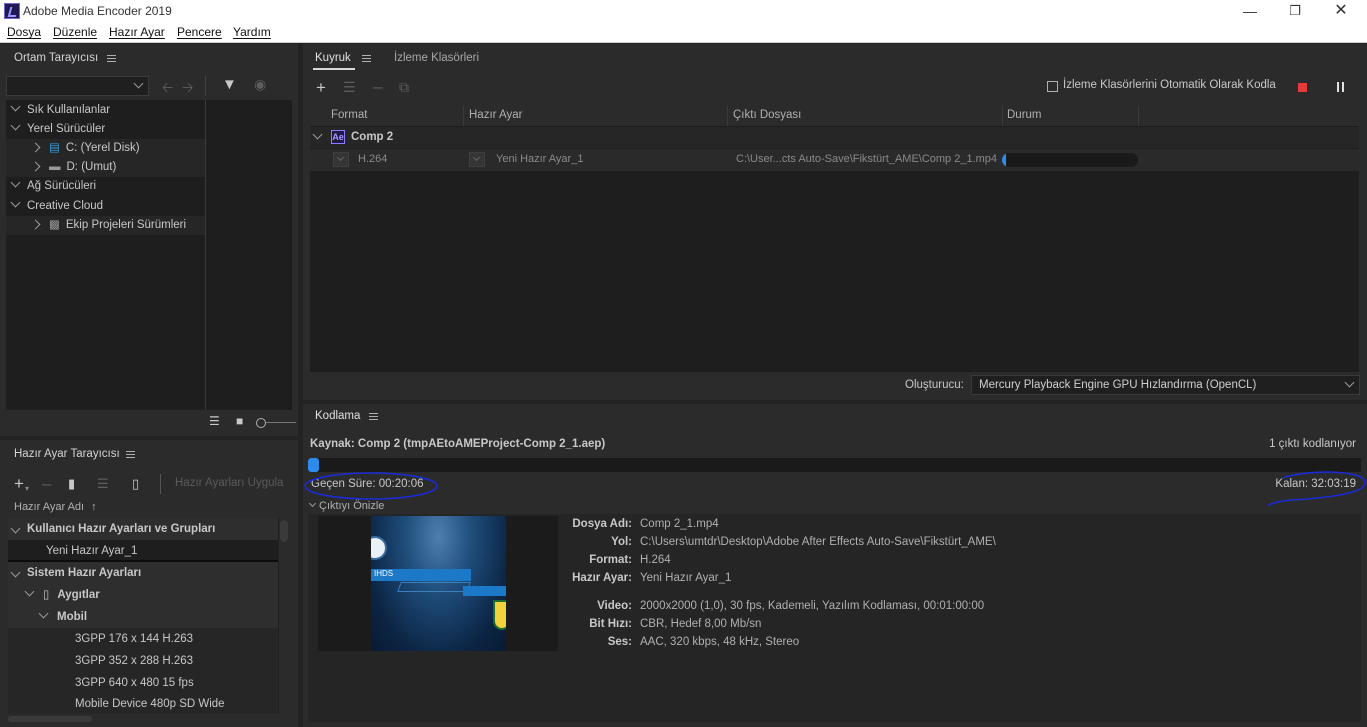 This screenshot has width=1367, height=727. I want to click on preset-list-scrollbar, so click(284, 531).